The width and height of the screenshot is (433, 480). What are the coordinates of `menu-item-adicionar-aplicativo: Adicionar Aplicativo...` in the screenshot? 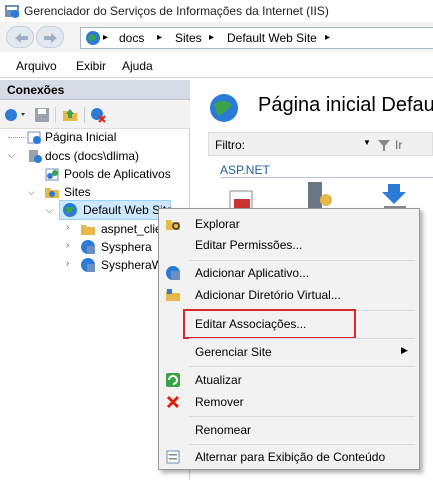 It's located at (252, 273).